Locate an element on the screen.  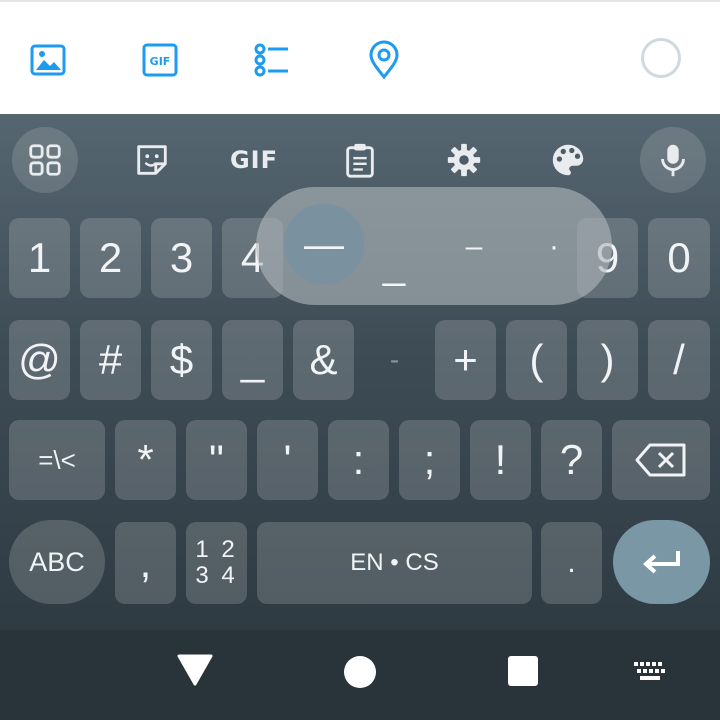
grid-icon is located at coordinates (45, 160).